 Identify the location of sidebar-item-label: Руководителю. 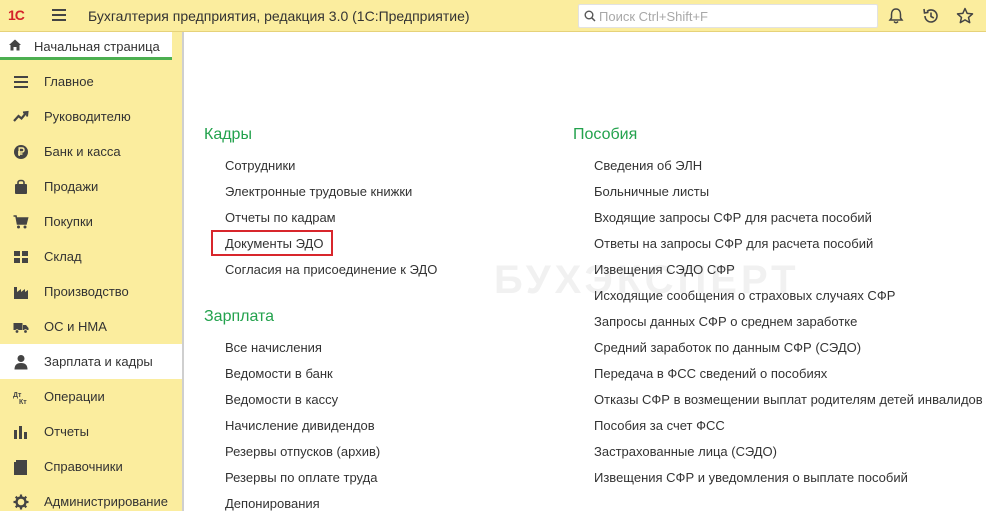
(87, 116).